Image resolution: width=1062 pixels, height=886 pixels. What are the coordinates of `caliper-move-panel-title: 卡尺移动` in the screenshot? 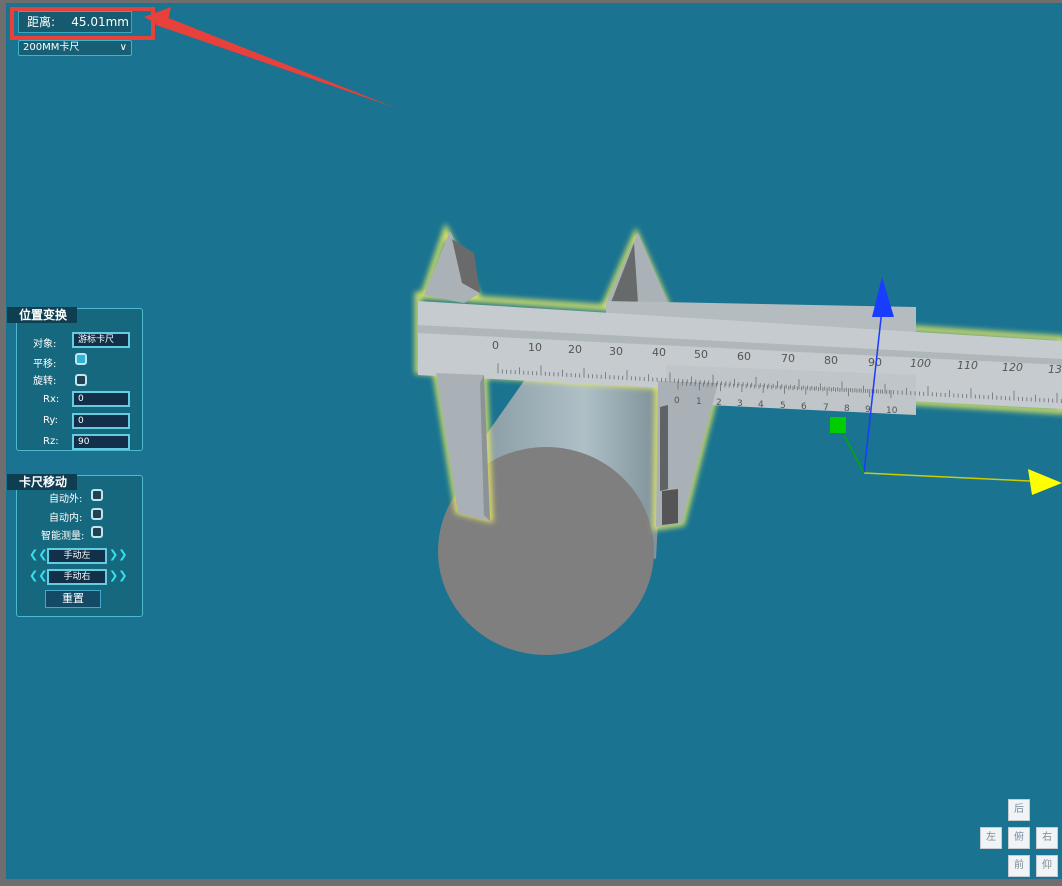 It's located at (42, 482).